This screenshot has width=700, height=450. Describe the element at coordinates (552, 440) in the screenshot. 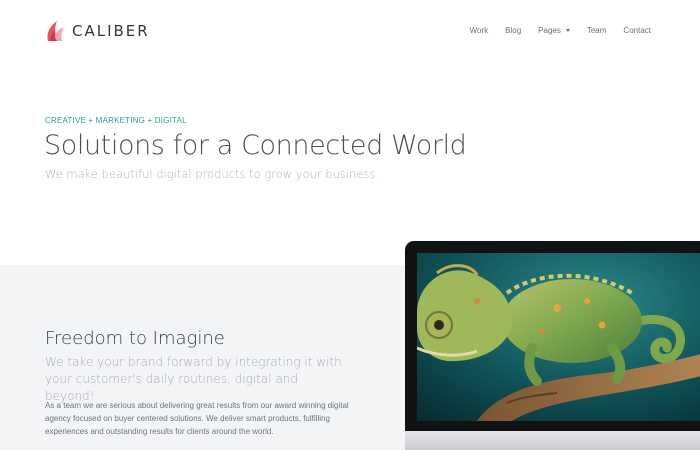

I see `device-chin` at that location.